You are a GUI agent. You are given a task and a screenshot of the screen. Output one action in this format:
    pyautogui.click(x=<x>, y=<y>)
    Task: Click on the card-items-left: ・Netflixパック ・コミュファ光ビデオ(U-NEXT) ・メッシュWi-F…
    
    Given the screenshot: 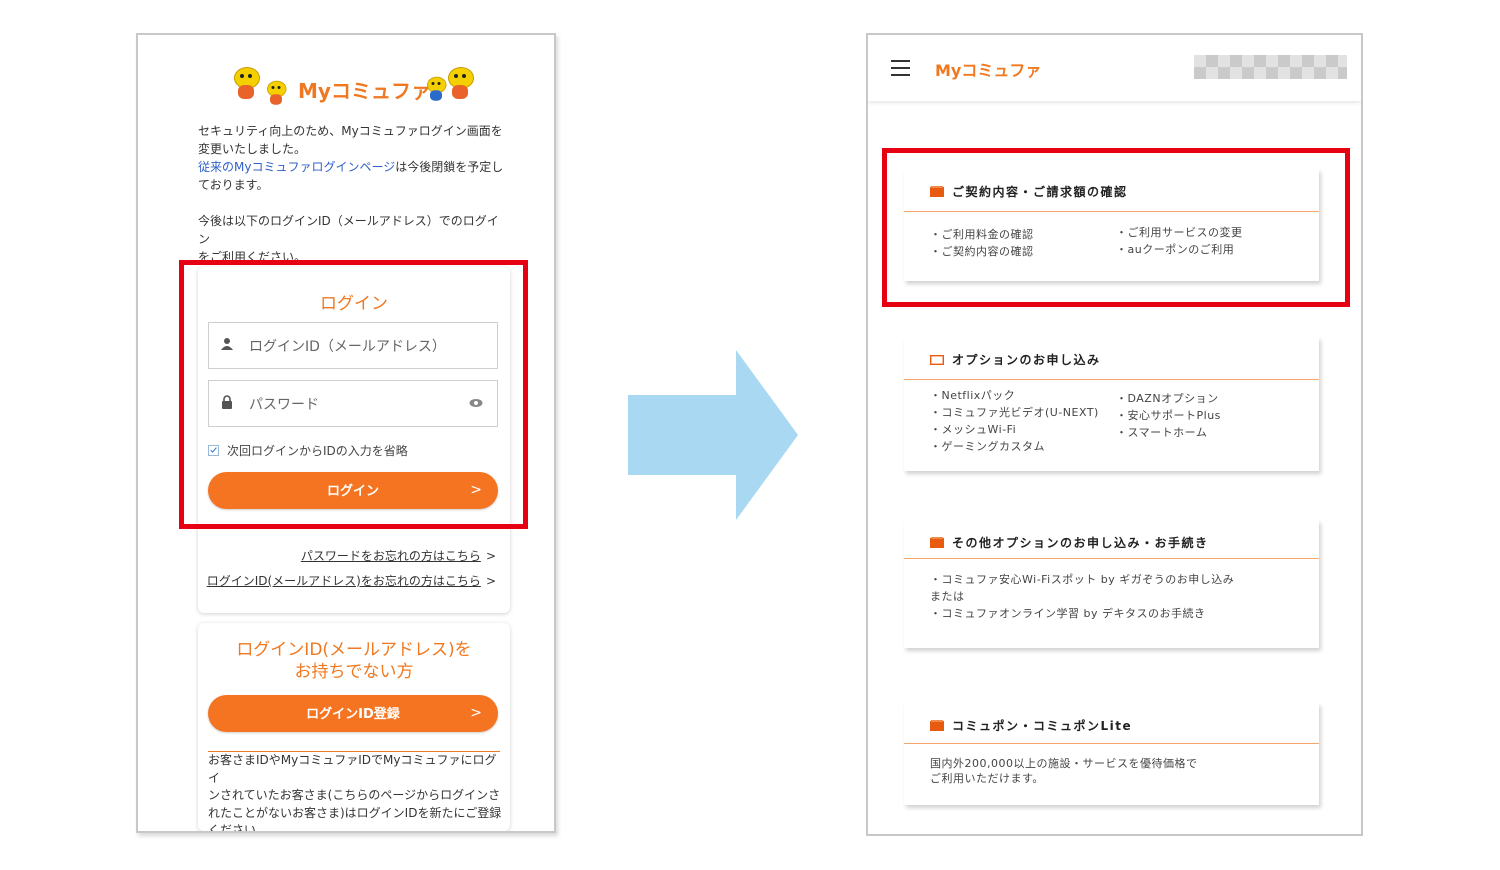 What is the action you would take?
    pyautogui.click(x=1014, y=421)
    